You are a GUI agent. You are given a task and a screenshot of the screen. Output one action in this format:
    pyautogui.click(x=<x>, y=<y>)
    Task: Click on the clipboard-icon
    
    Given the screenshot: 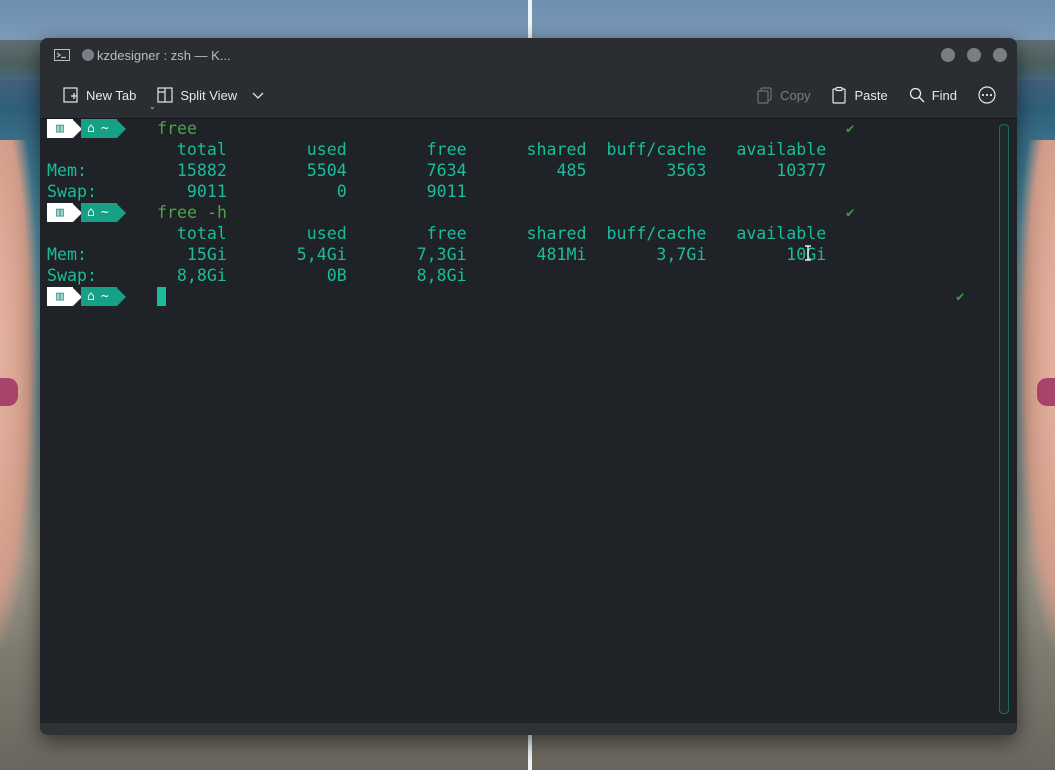 What is the action you would take?
    pyautogui.click(x=839, y=95)
    